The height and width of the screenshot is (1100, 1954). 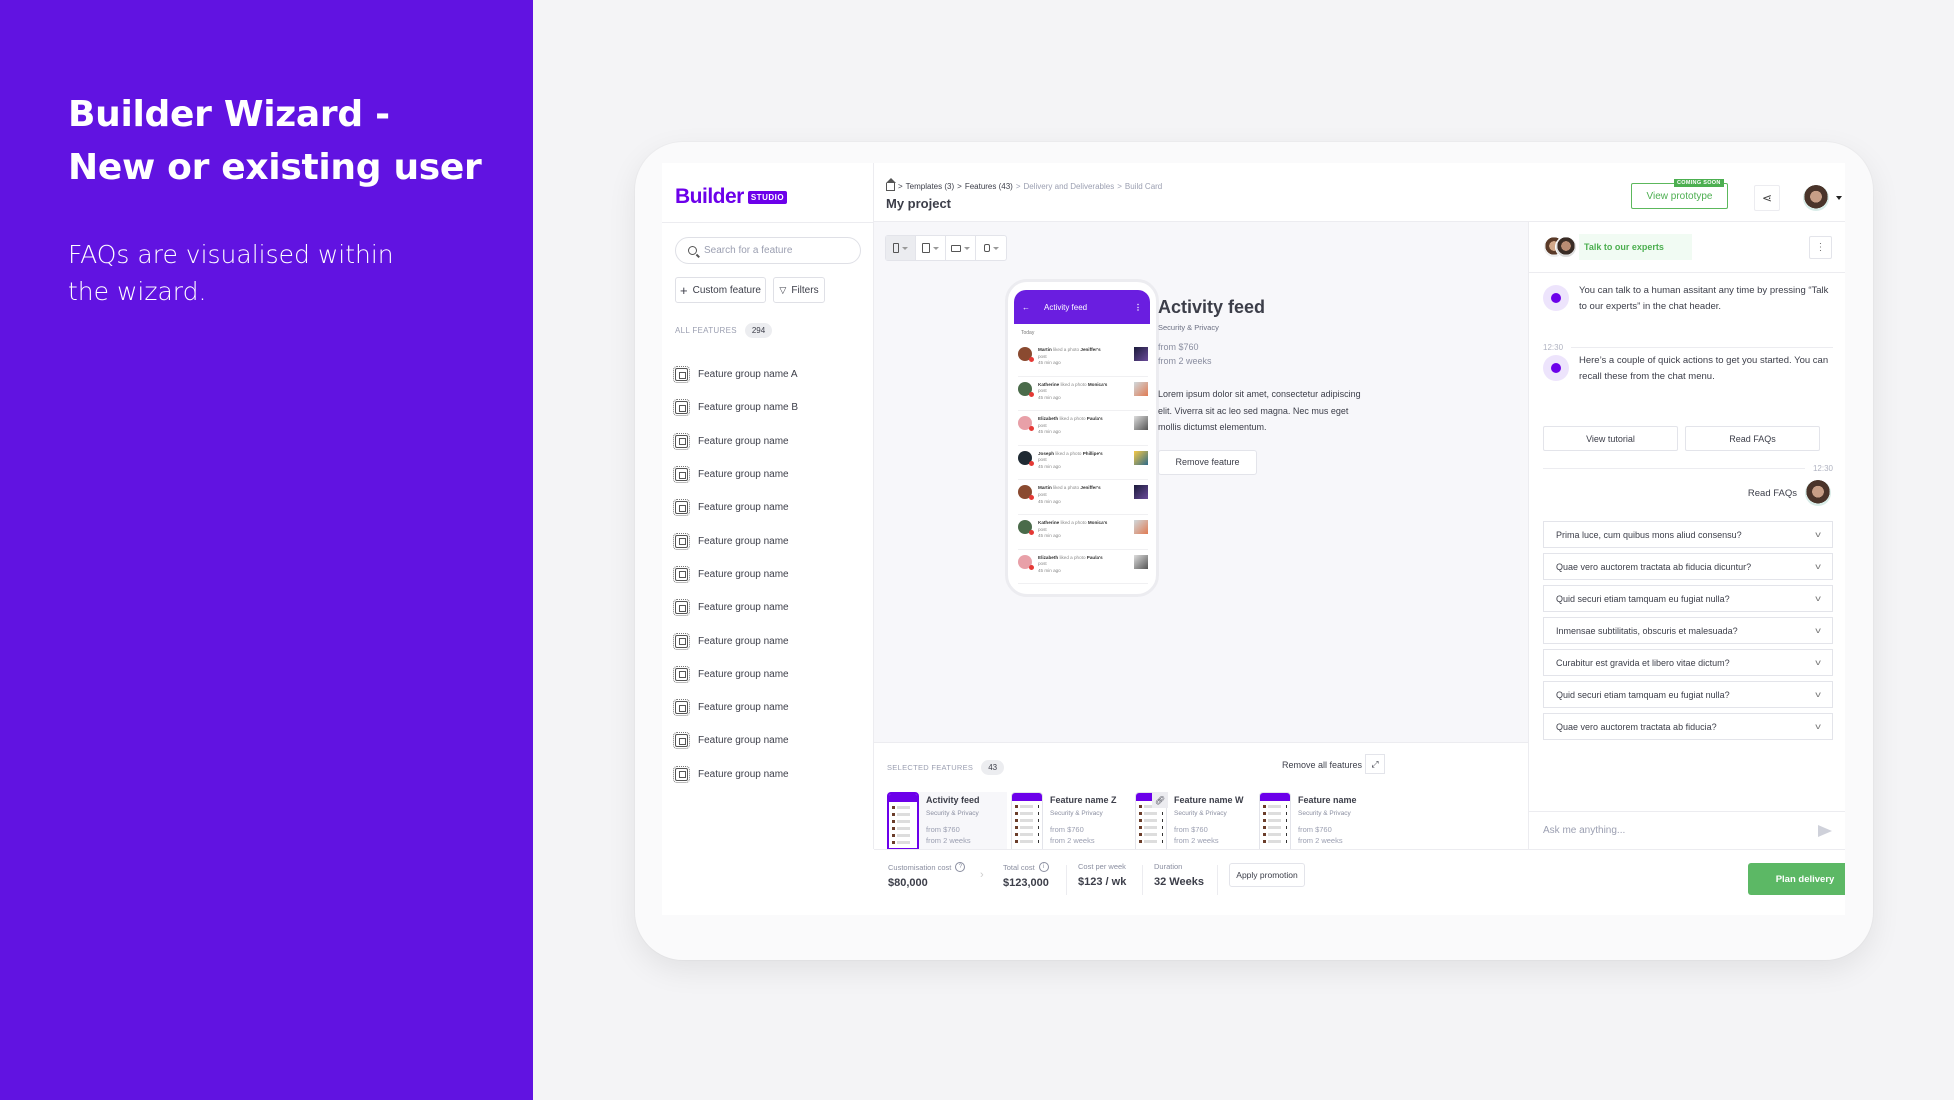 I want to click on feature-title: Activity feed, so click(x=1212, y=307).